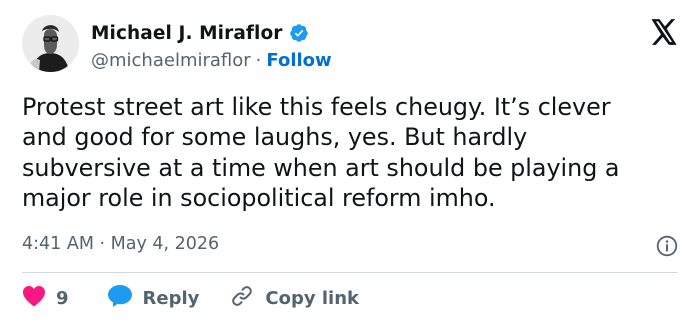 The height and width of the screenshot is (325, 700). What do you see at coordinates (299, 33) in the screenshot?
I see `verified-badge-icon` at bounding box center [299, 33].